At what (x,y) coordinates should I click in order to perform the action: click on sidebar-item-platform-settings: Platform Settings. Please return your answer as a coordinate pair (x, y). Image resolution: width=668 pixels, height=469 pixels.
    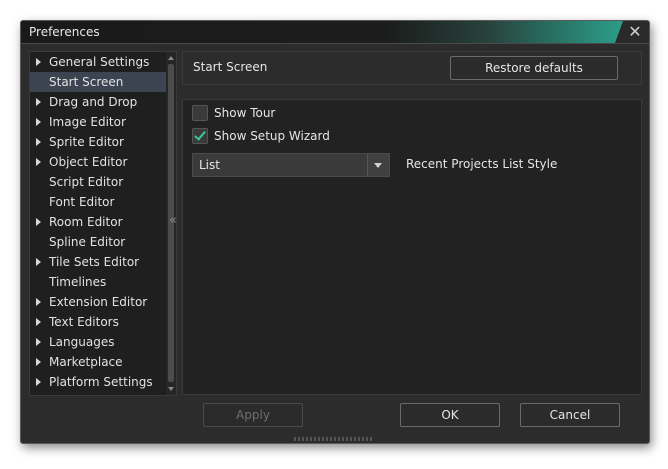
    Looking at the image, I should click on (98, 382).